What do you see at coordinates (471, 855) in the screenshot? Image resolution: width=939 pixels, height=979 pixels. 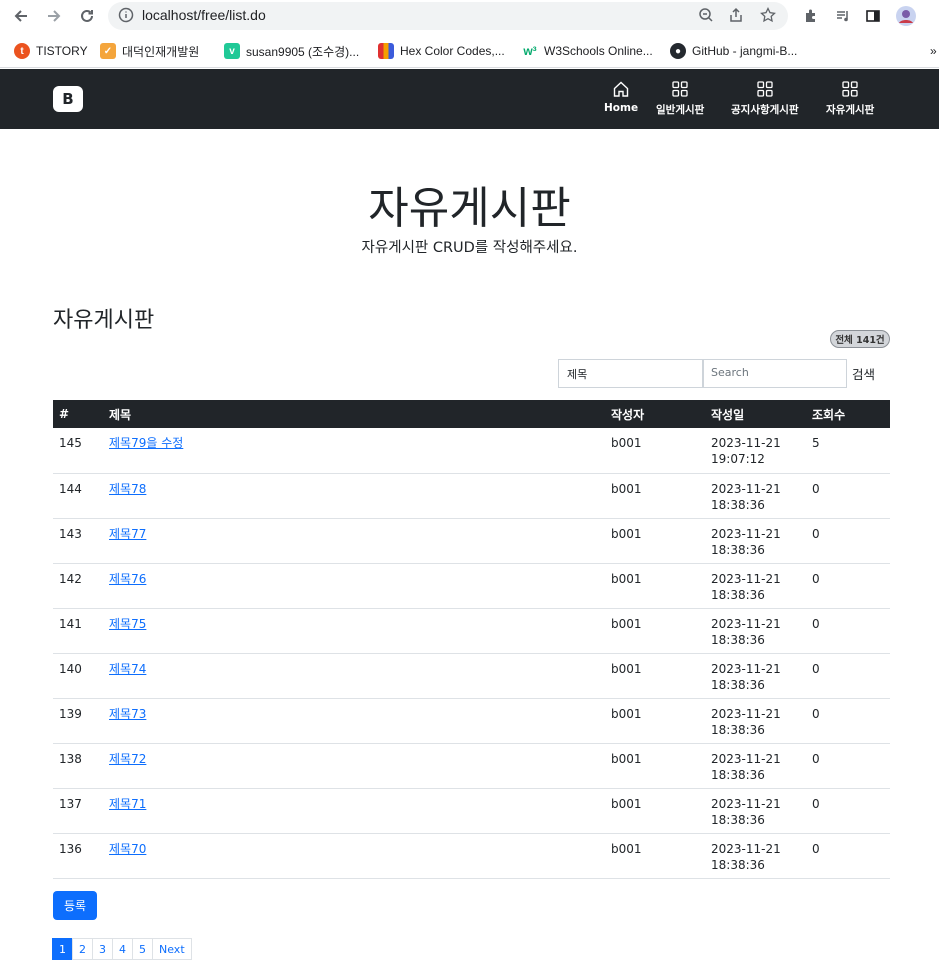 I see `table-row: 136 제목70 b001 2023-11-21 18:38:36 0` at bounding box center [471, 855].